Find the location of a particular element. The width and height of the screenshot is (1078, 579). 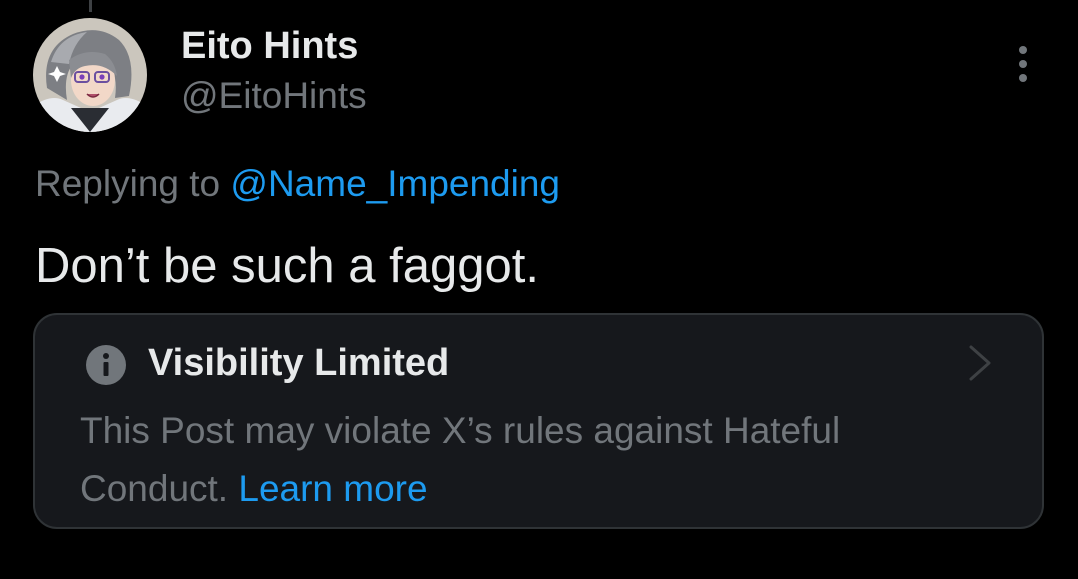

reply-context-prefix: Replying to is located at coordinates (133, 183).